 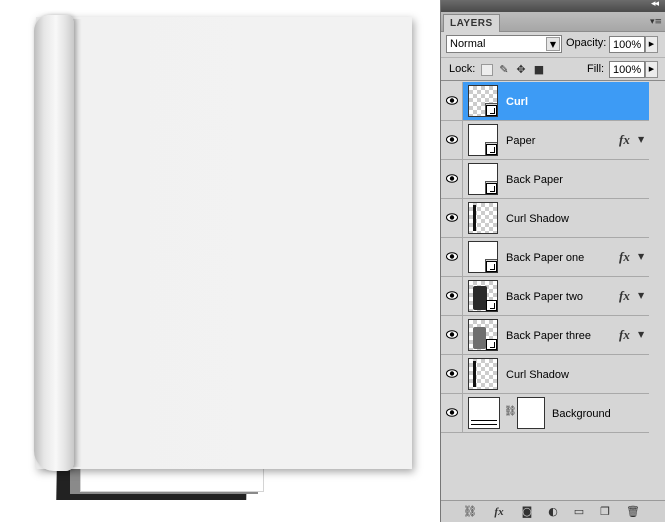 What do you see at coordinates (633, 512) in the screenshot?
I see `delete-layer-trash-icon: 🗑` at bounding box center [633, 512].